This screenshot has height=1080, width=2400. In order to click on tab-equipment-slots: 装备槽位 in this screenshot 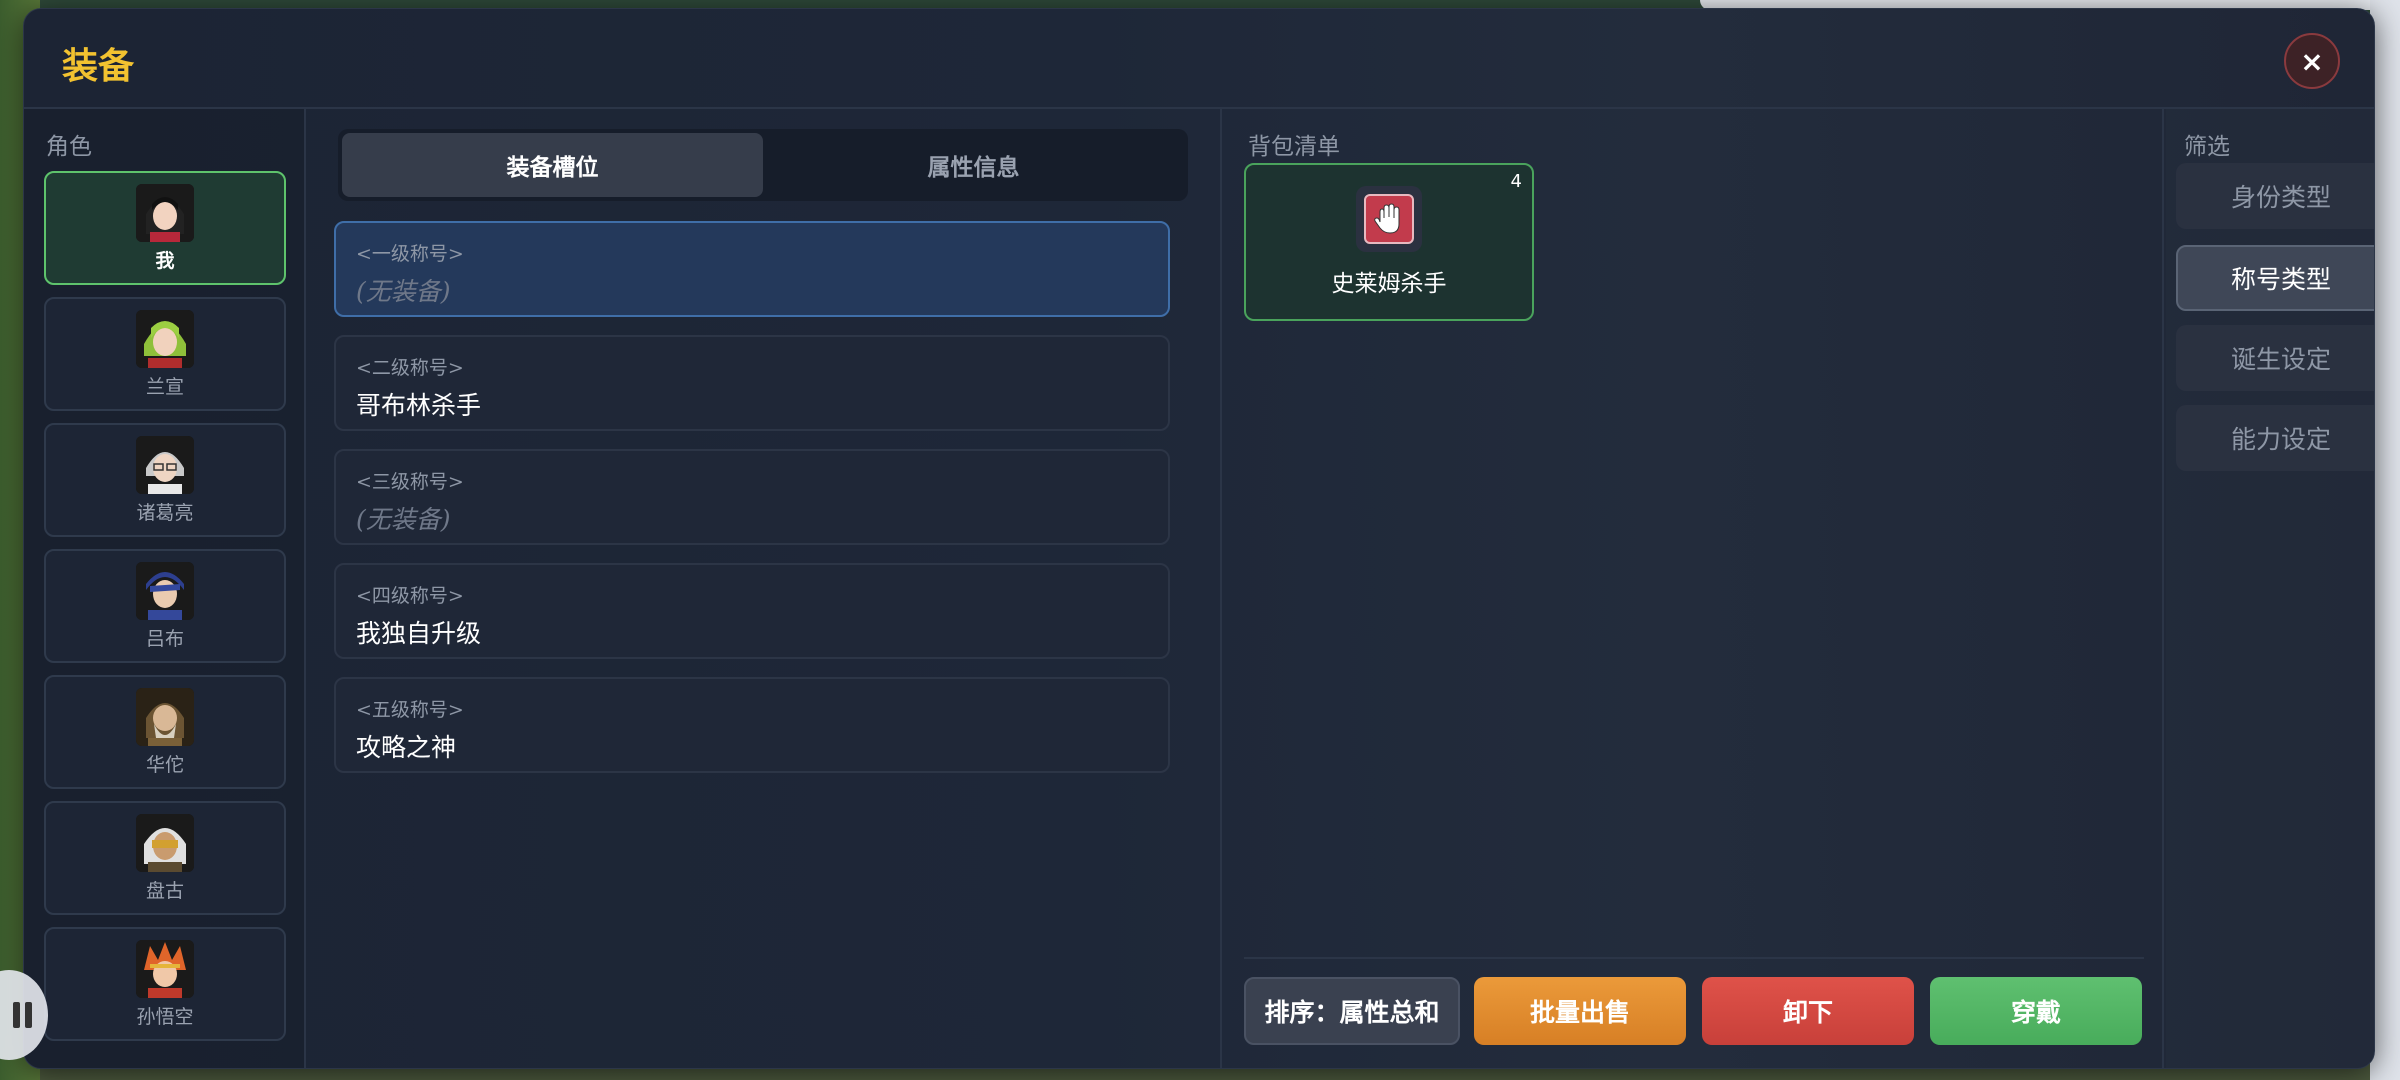, I will do `click(552, 165)`.